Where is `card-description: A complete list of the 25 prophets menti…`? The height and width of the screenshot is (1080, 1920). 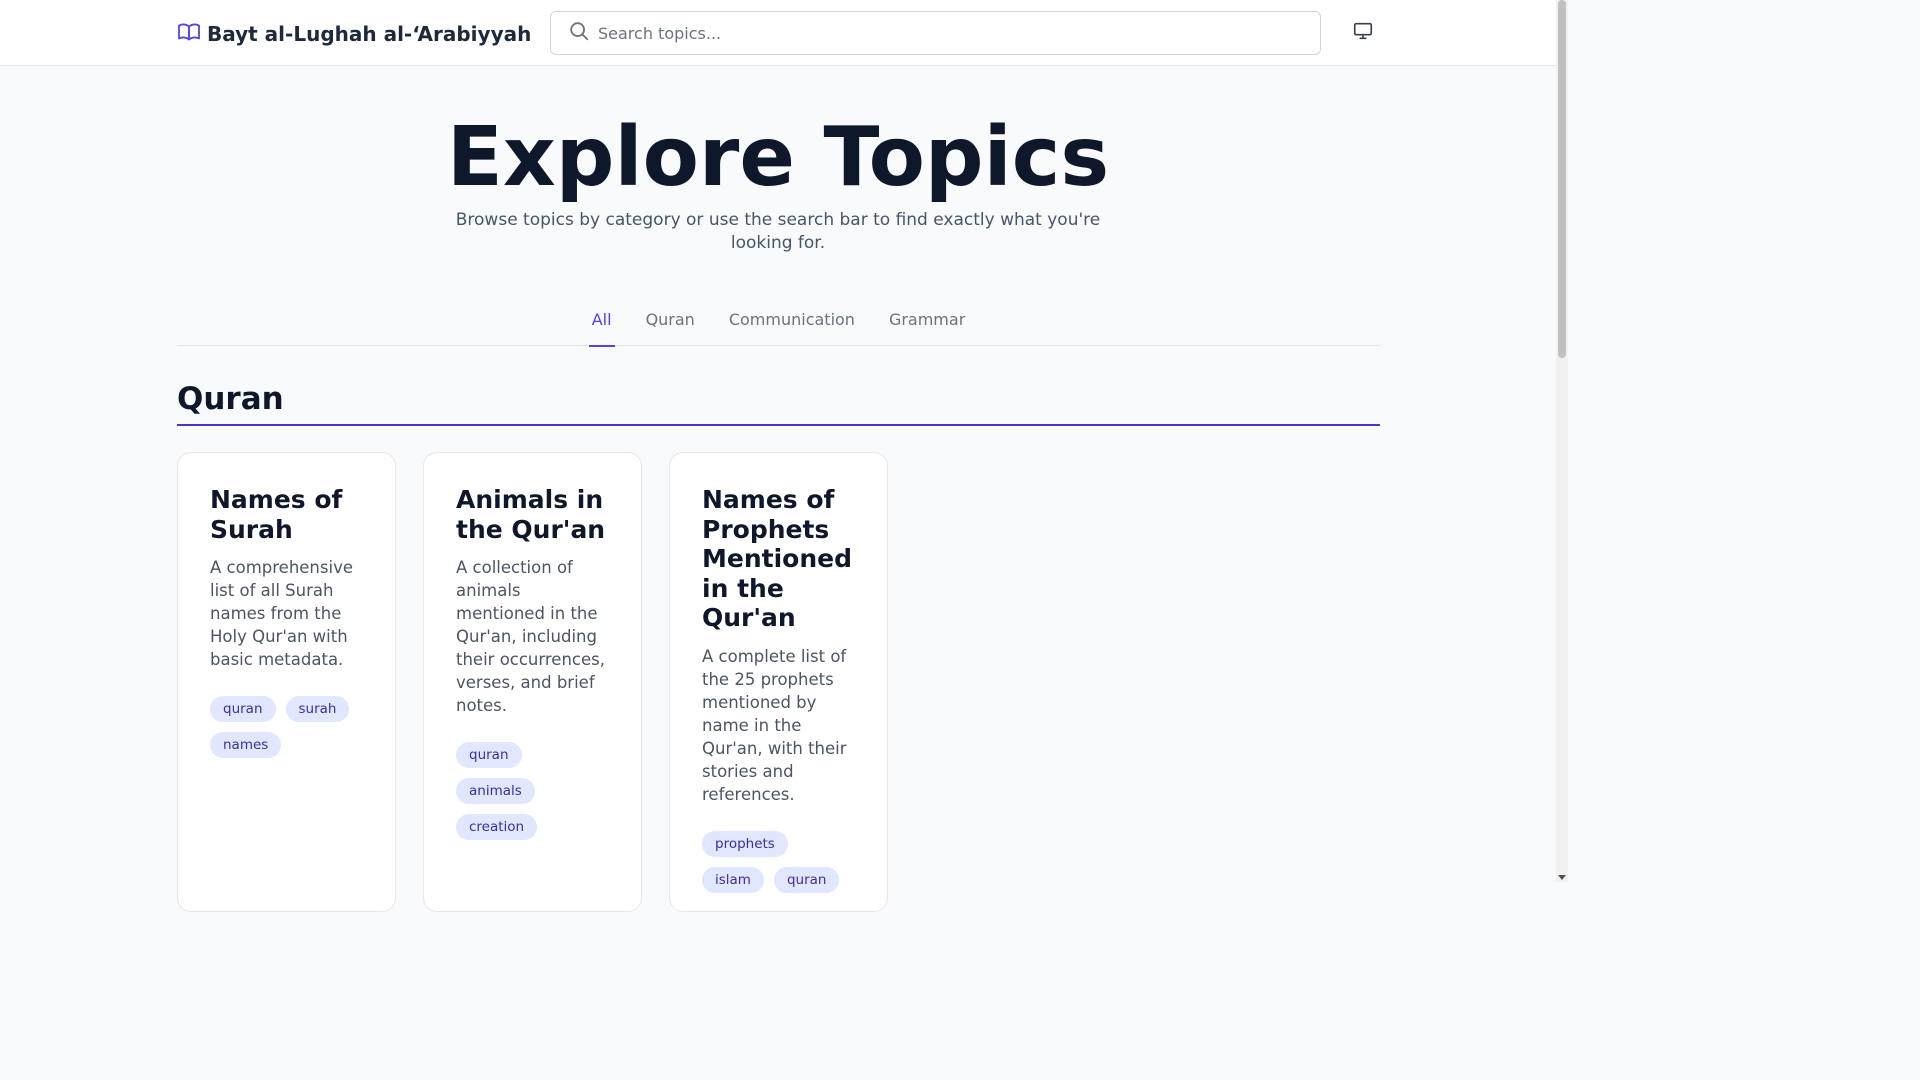
card-description: A complete list of the 25 prophets menti… is located at coordinates (774, 725).